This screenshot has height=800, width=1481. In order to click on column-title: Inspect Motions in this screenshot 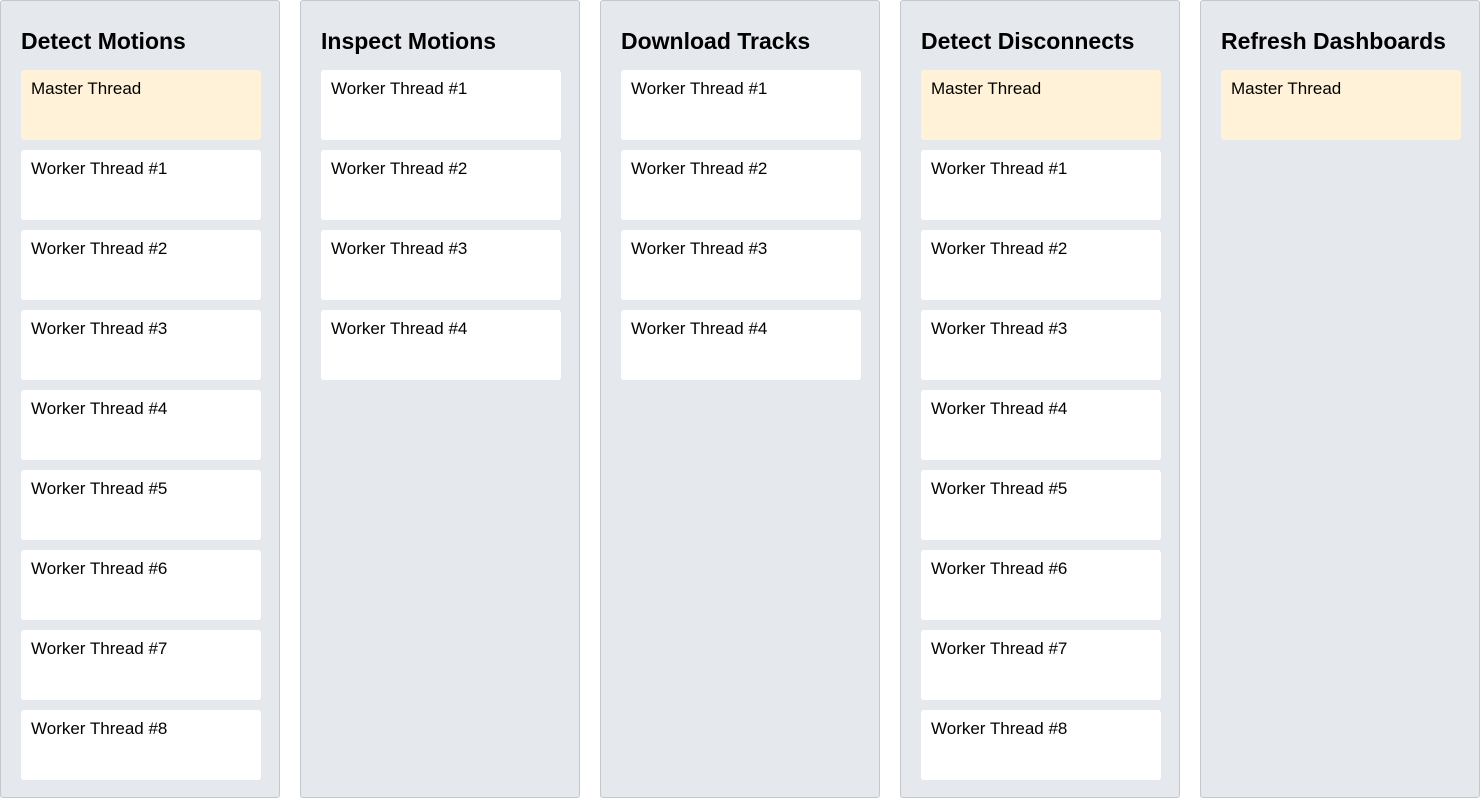, I will do `click(409, 41)`.